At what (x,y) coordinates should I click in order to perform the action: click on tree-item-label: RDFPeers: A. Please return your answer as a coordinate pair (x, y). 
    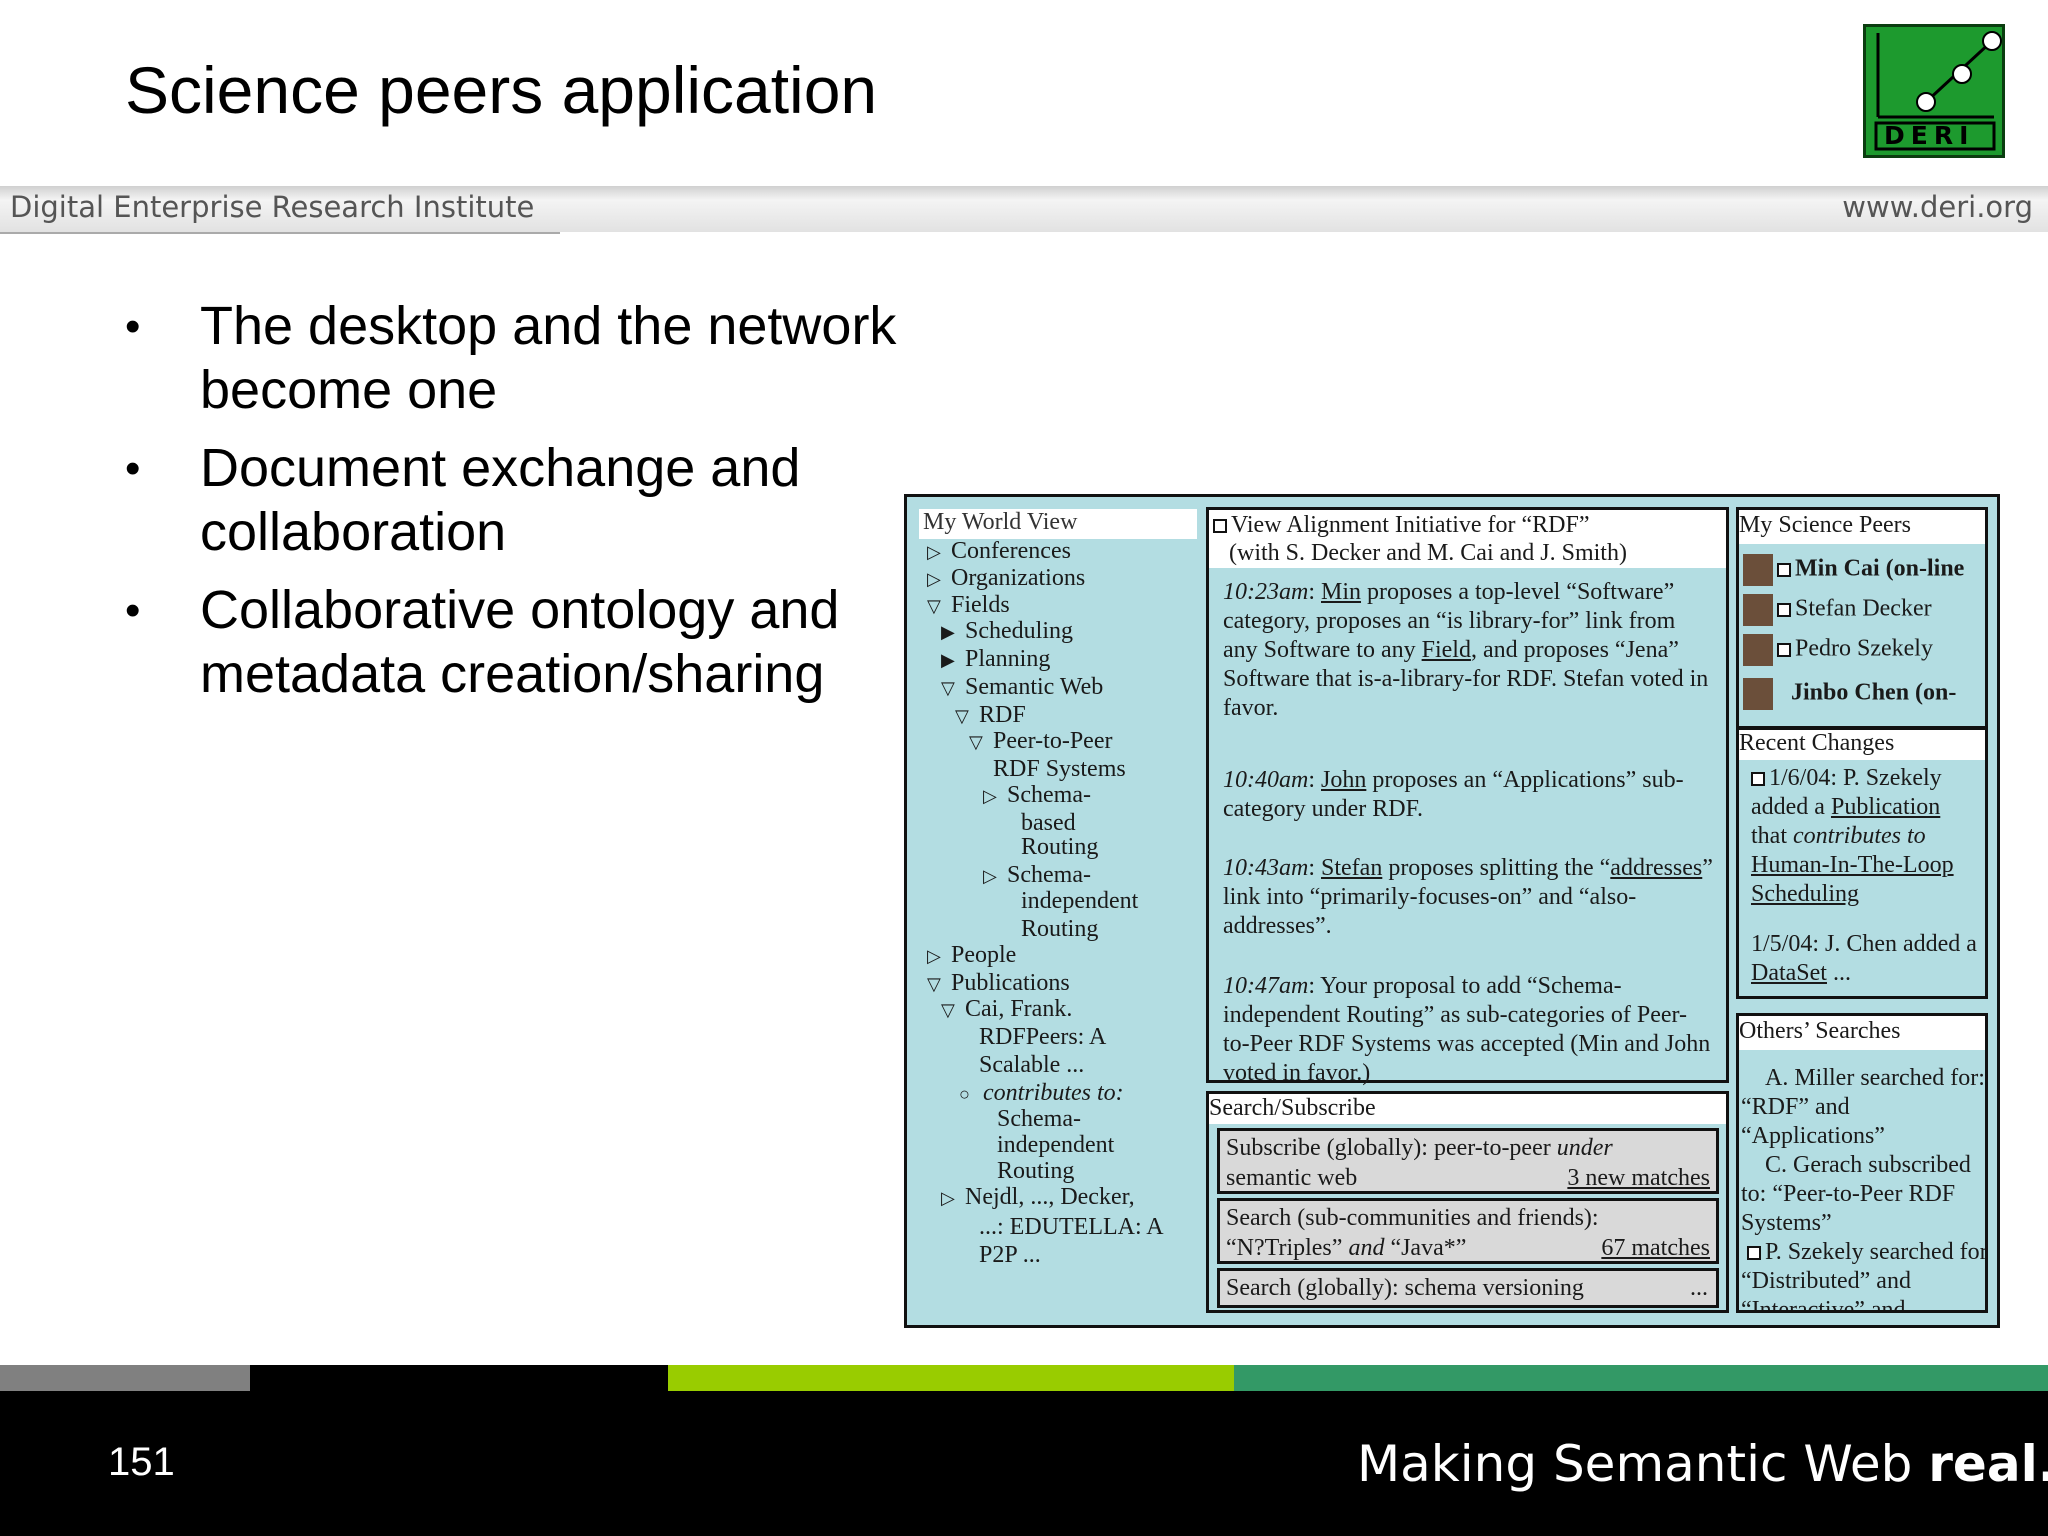
    Looking at the image, I should click on (1043, 1037).